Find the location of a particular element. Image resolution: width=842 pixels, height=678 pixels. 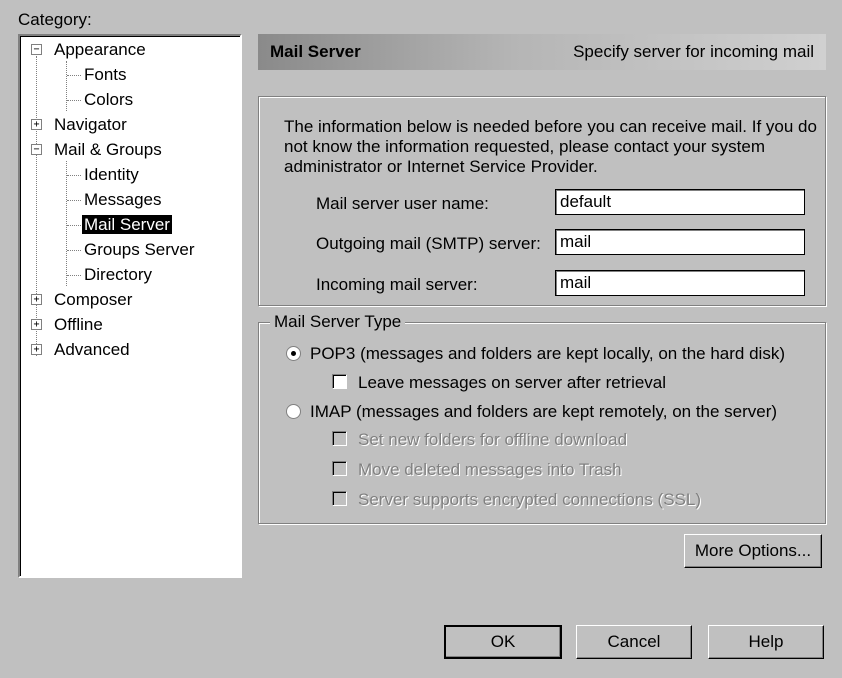

move-to-trash-checkbox is located at coordinates (339, 468).